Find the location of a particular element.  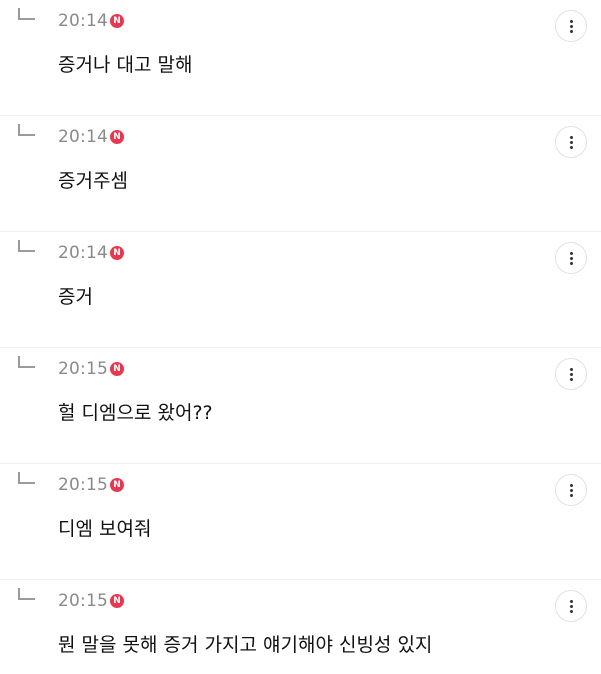

reply-text: 헐 디엠으로 왔어?? is located at coordinates (135, 413).